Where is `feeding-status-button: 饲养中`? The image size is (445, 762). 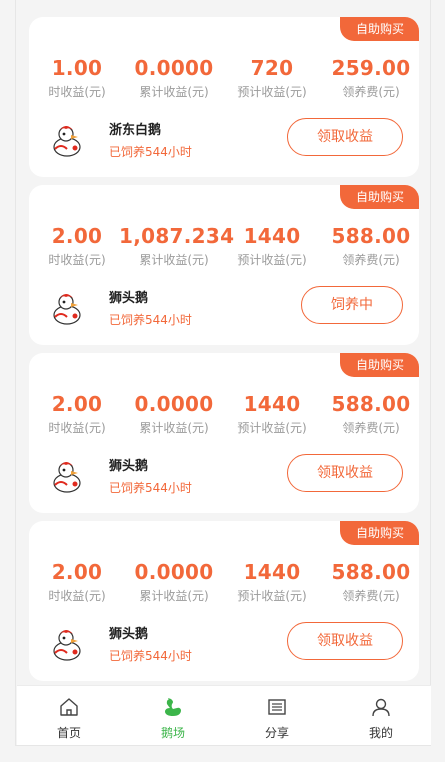 feeding-status-button: 饲养中 is located at coordinates (352, 305).